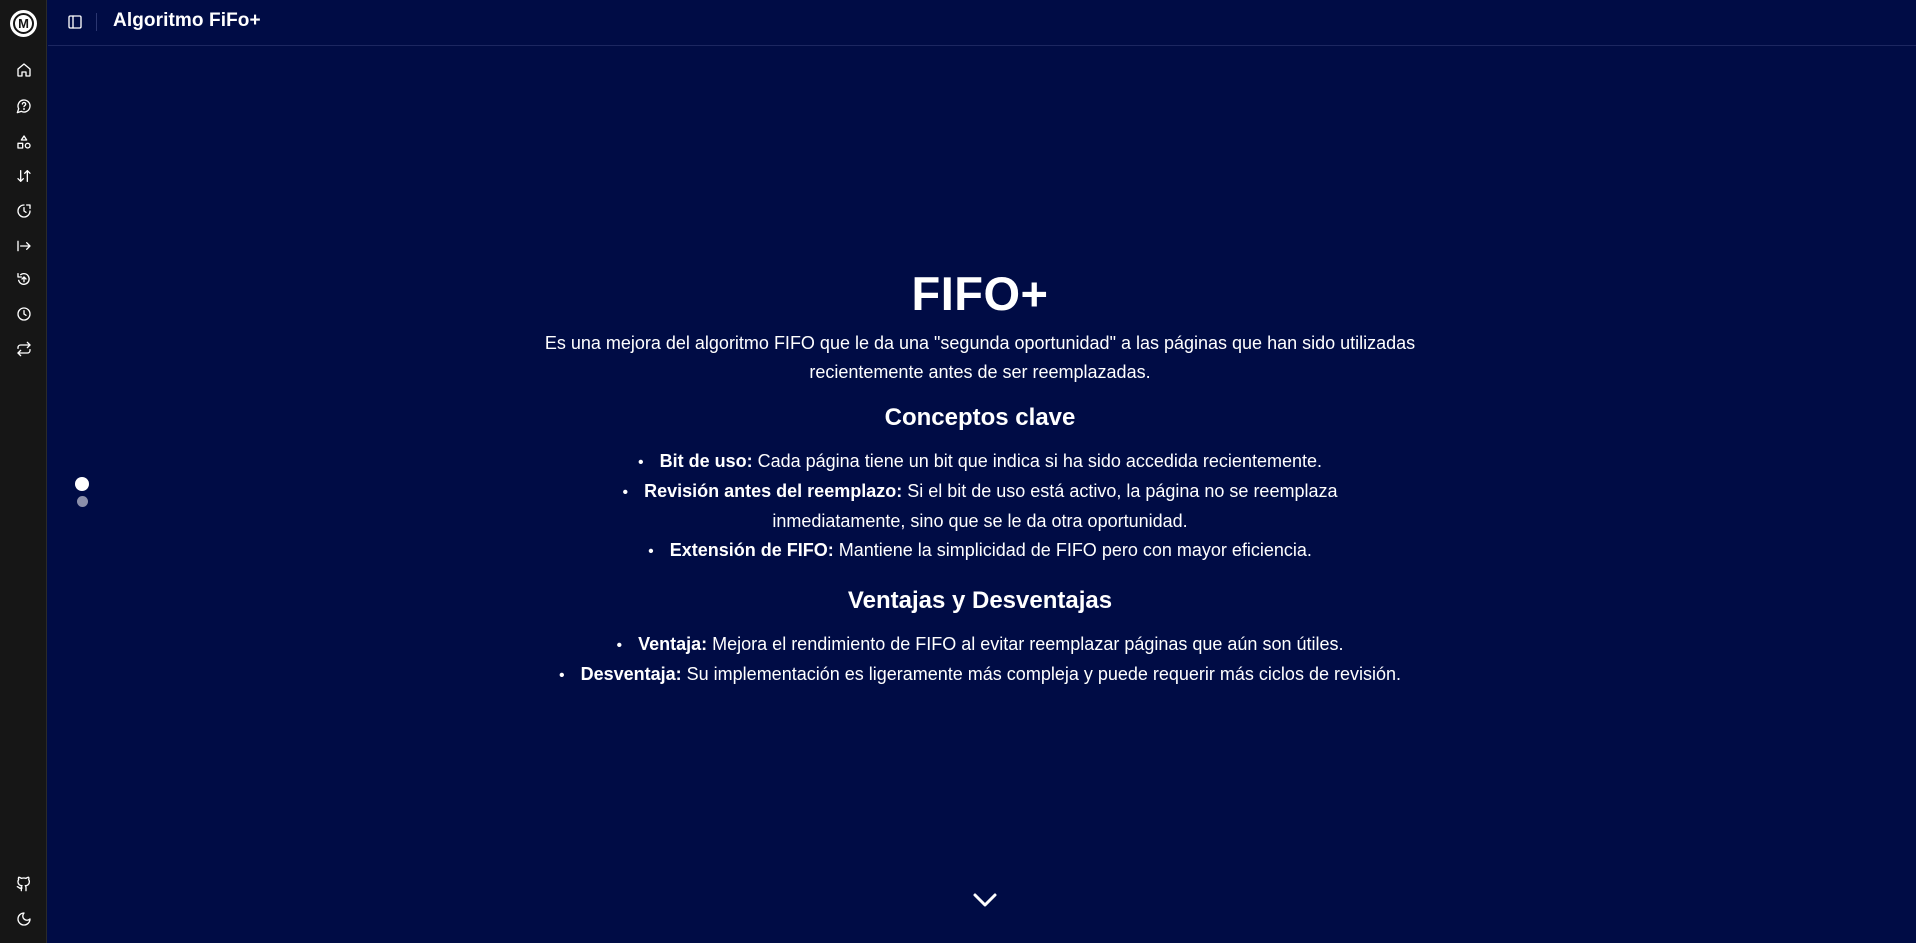 The width and height of the screenshot is (1916, 943). I want to click on app-logo: M, so click(23, 23).